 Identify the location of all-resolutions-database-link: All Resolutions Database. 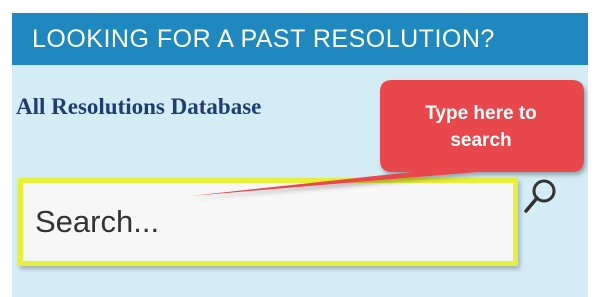
(138, 107).